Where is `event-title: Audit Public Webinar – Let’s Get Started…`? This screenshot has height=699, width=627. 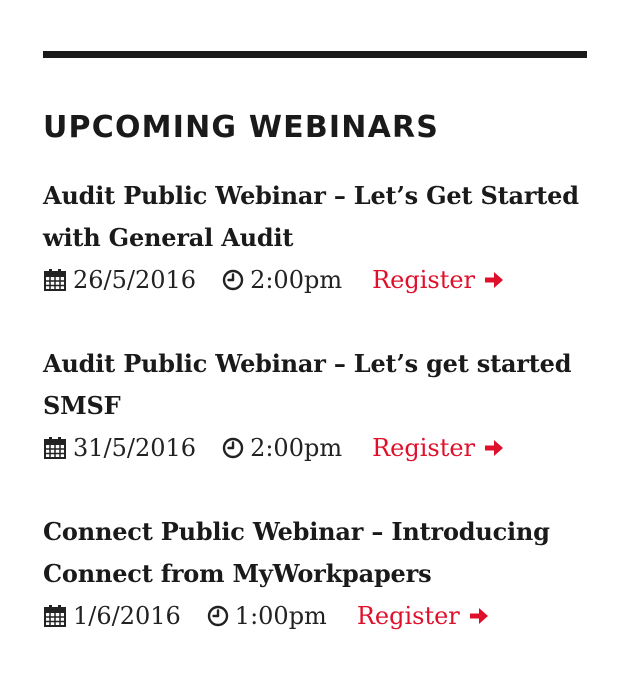 event-title: Audit Public Webinar – Let’s Get Started… is located at coordinates (315, 217).